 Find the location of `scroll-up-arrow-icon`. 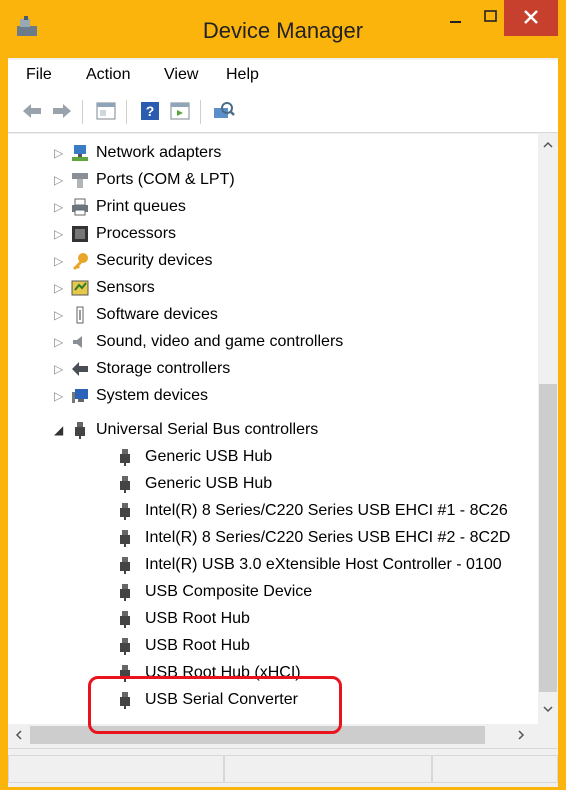

scroll-up-arrow-icon is located at coordinates (548, 145).